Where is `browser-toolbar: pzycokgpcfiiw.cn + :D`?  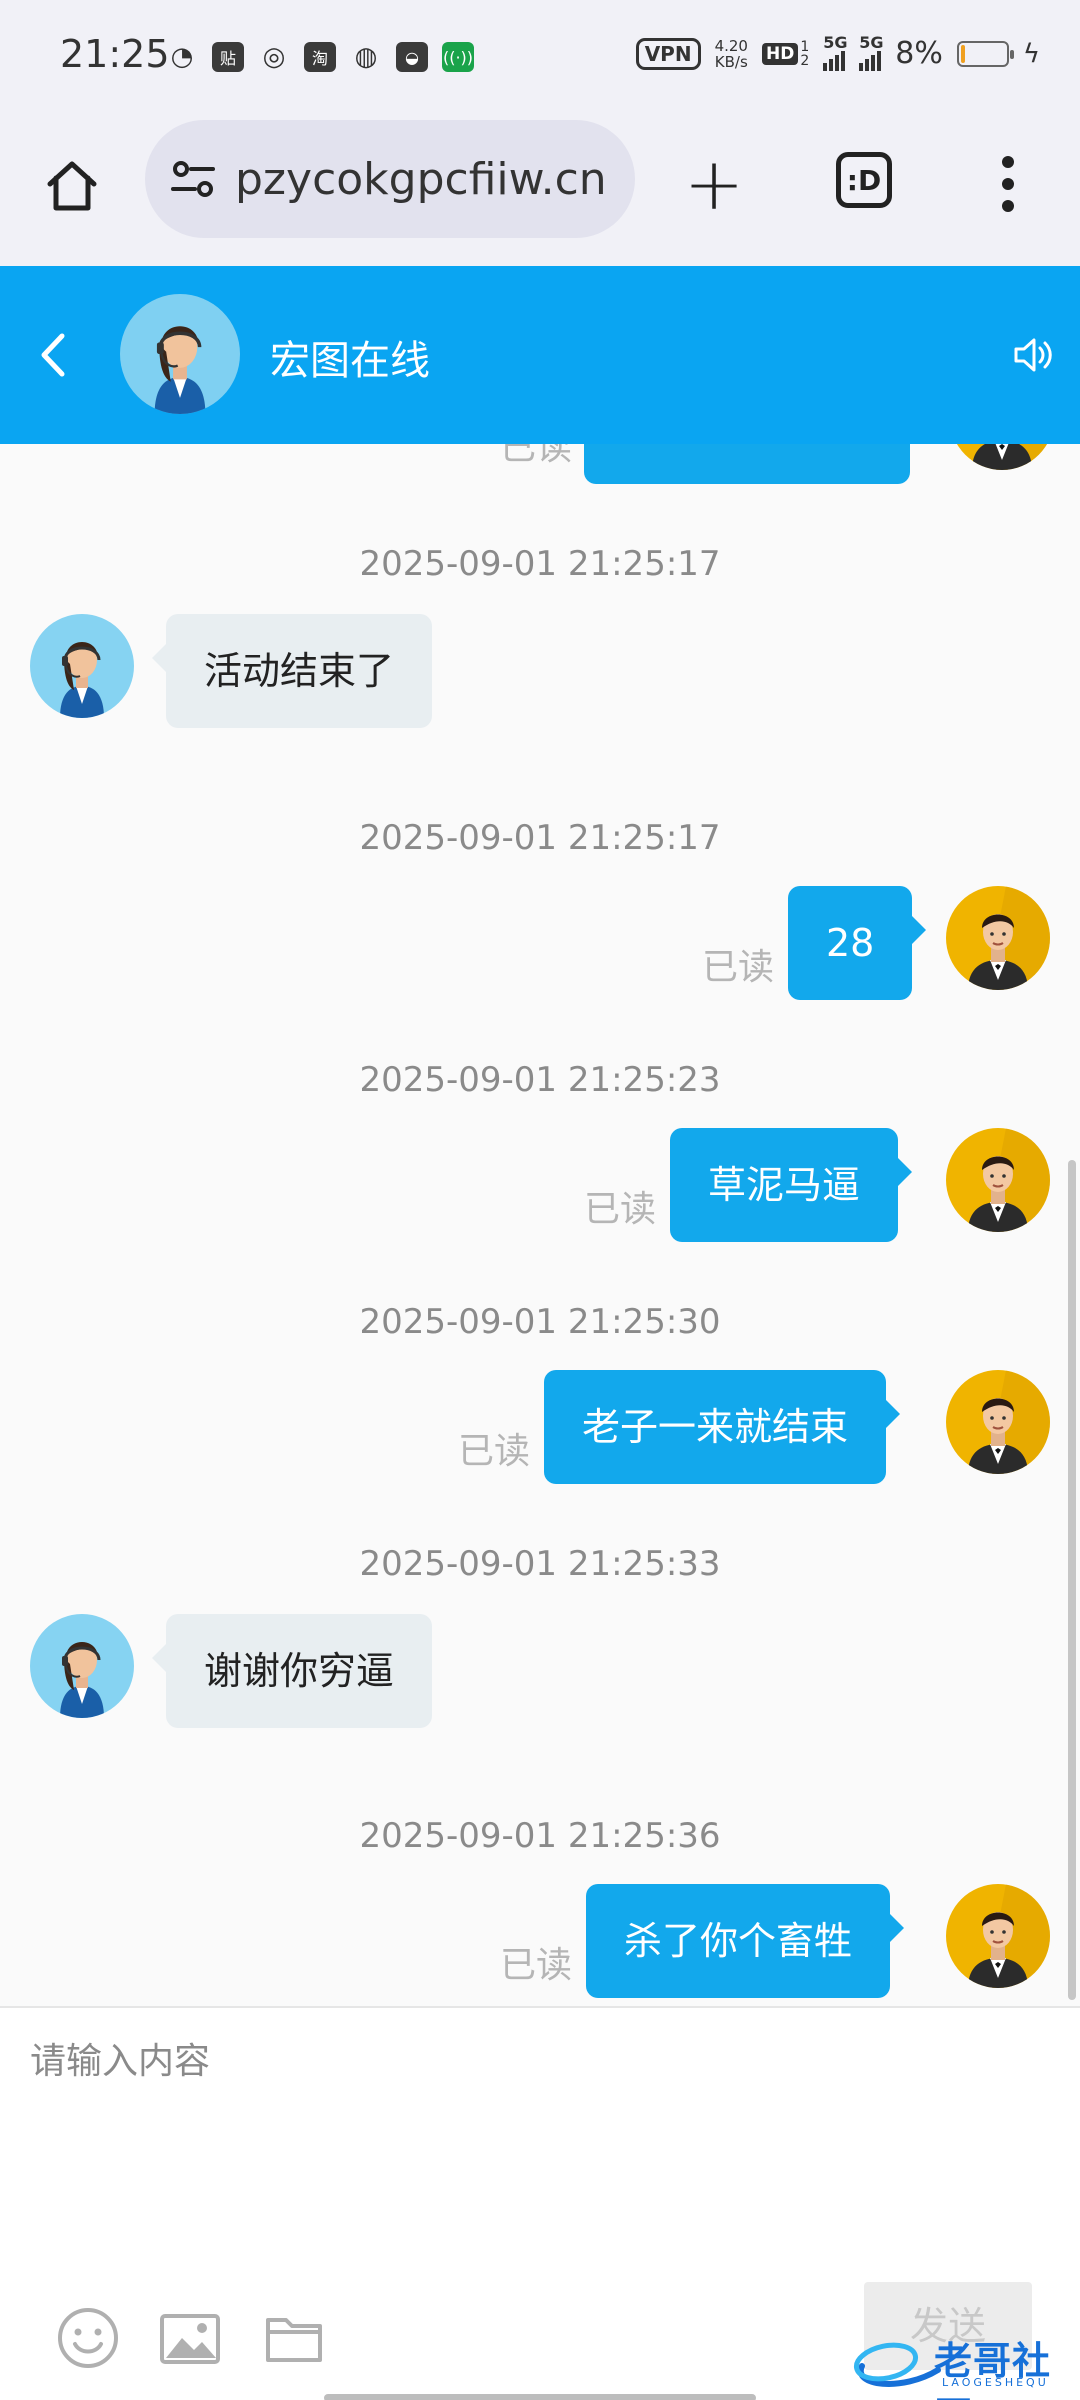 browser-toolbar: pzycokgpcfiiw.cn + :D is located at coordinates (540, 192).